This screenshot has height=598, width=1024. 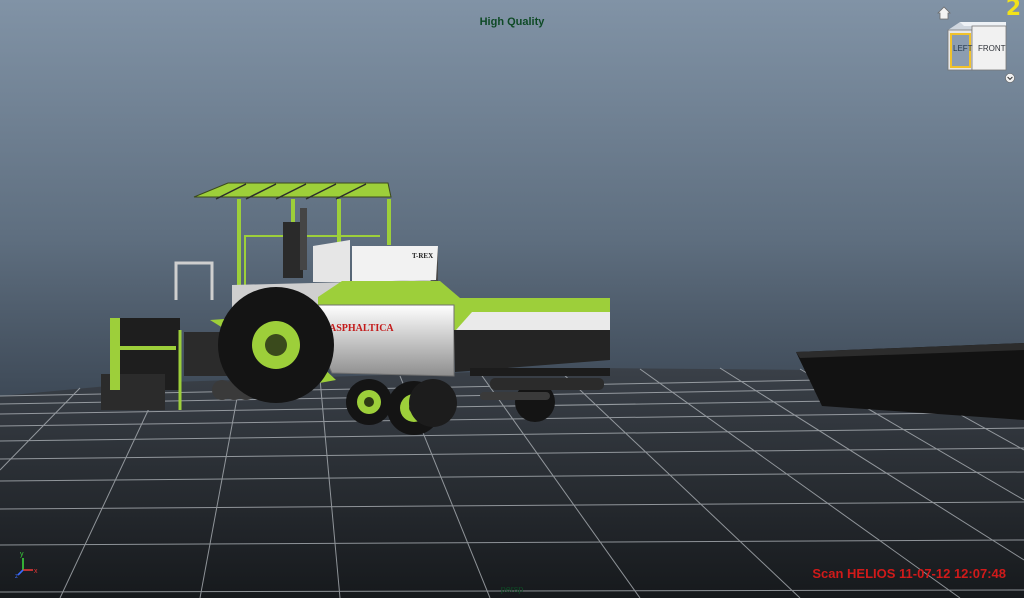 What do you see at coordinates (992, 48) in the screenshot?
I see `viewcube-front-label: FRONT` at bounding box center [992, 48].